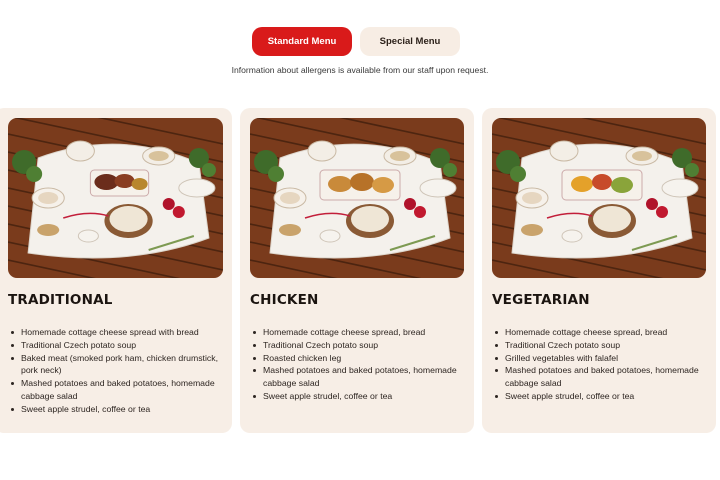 The width and height of the screenshot is (720, 480). Describe the element at coordinates (599, 198) in the screenshot. I see `food-photo-vegetarian` at that location.